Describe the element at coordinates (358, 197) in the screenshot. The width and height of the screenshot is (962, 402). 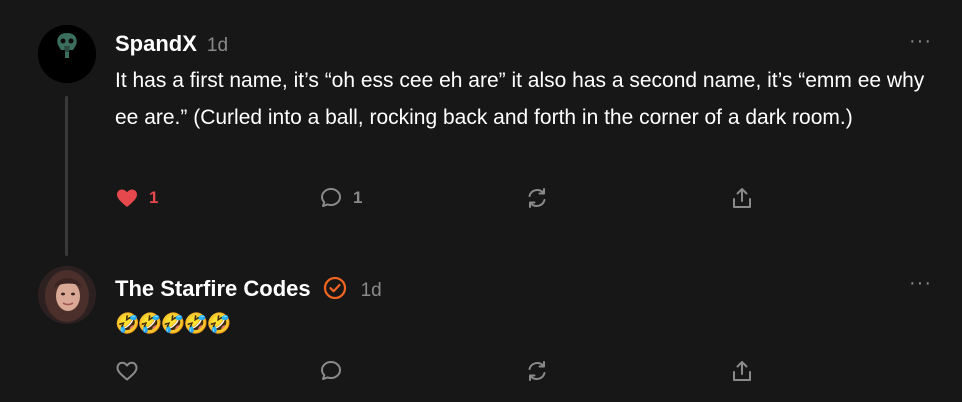
I see `reply-count: 1` at that location.